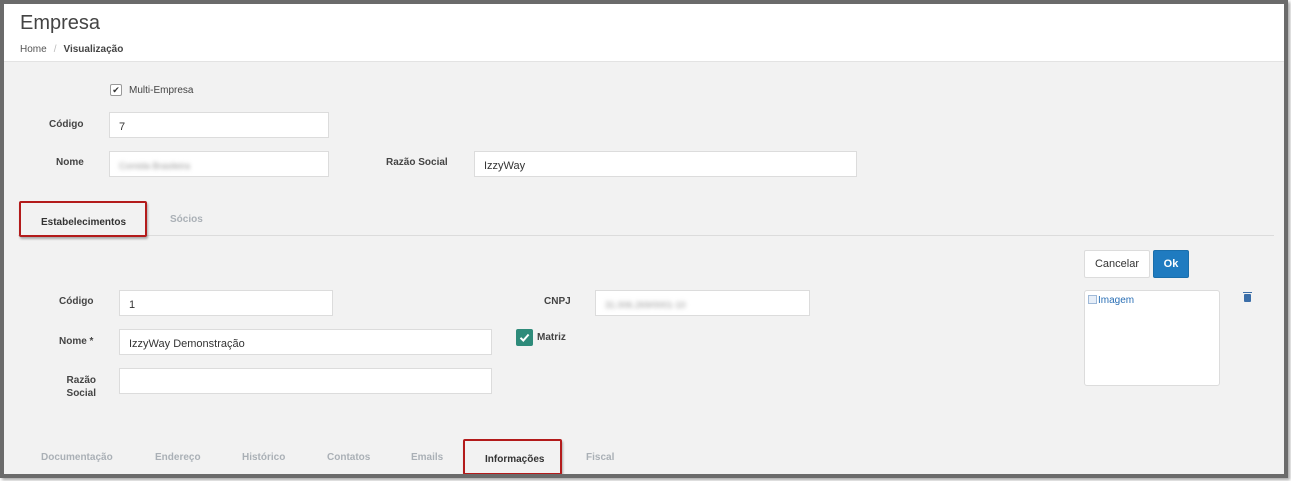 This screenshot has width=1291, height=481. I want to click on codigo-label: Código, so click(66, 124).